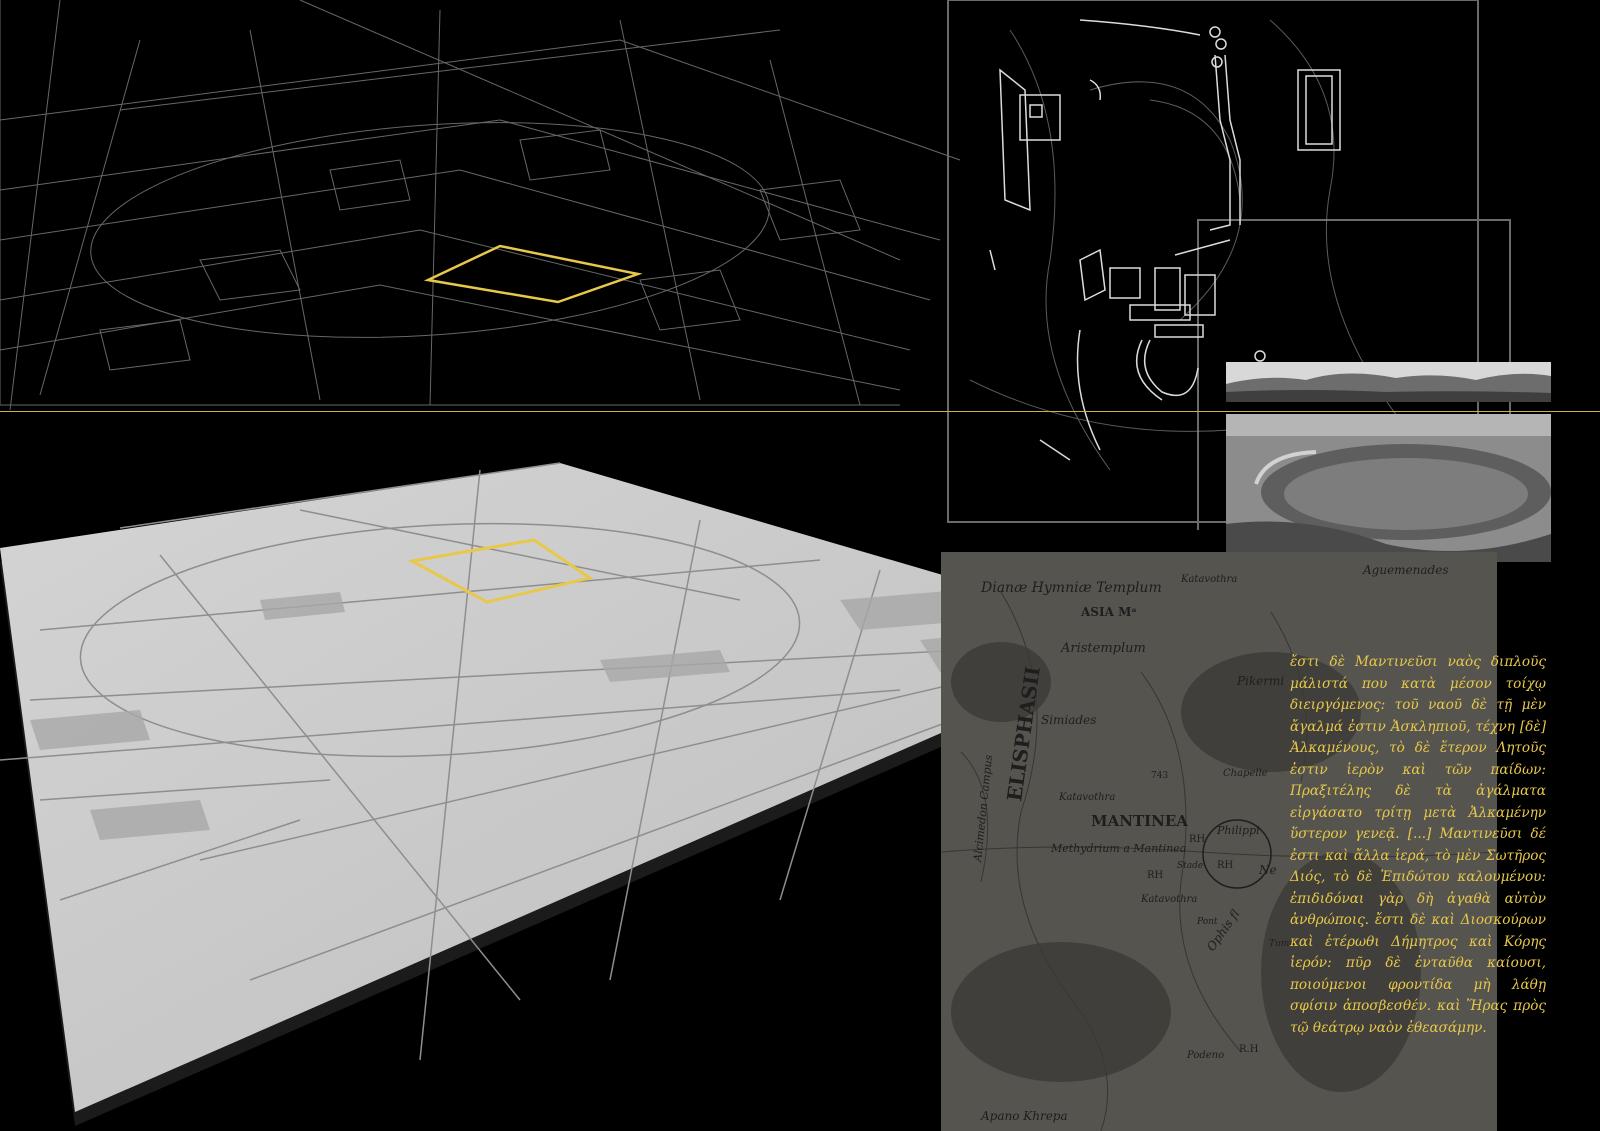  I want to click on theatre-ruins-photo, so click(1388, 488).